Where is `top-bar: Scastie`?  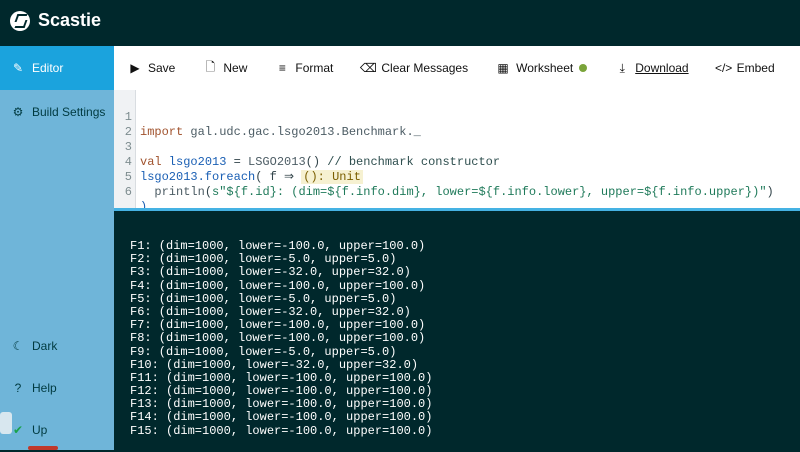
top-bar: Scastie is located at coordinates (400, 23).